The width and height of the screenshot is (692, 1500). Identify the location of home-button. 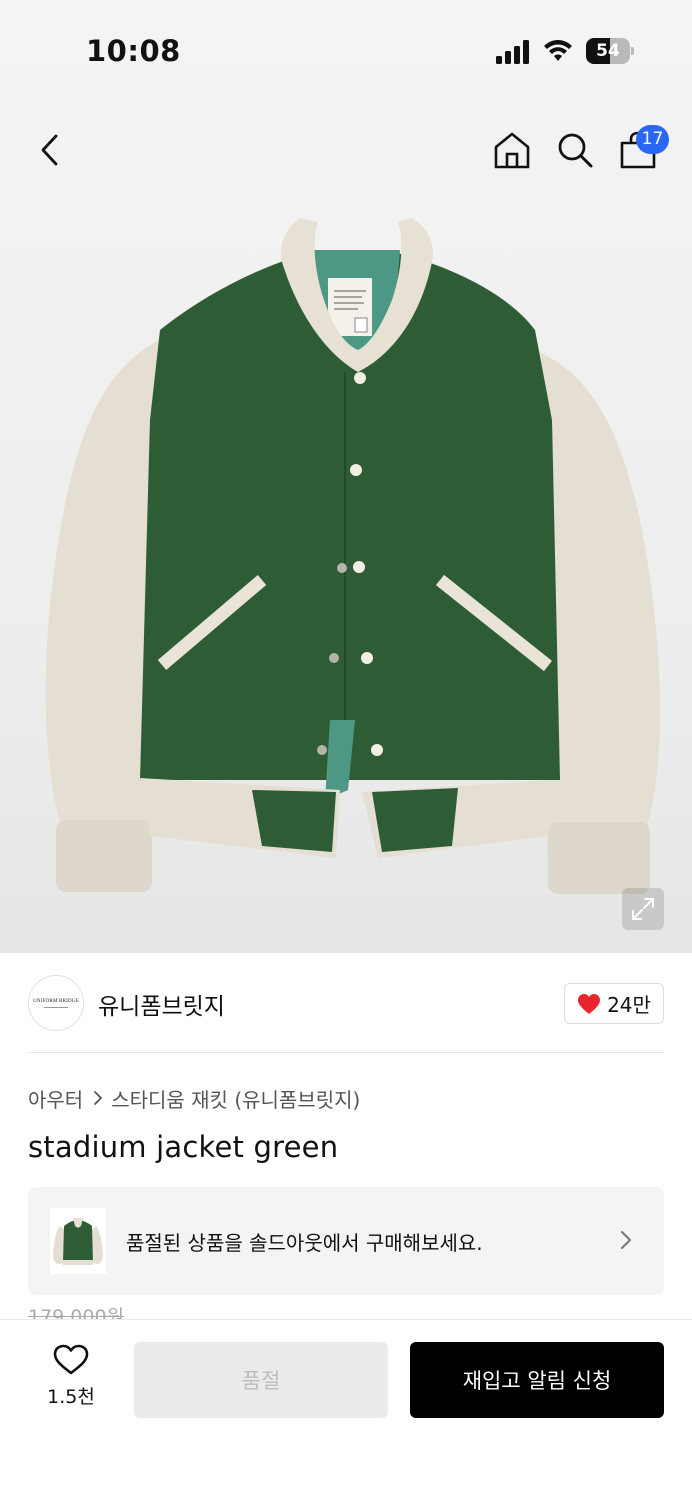
(512, 150).